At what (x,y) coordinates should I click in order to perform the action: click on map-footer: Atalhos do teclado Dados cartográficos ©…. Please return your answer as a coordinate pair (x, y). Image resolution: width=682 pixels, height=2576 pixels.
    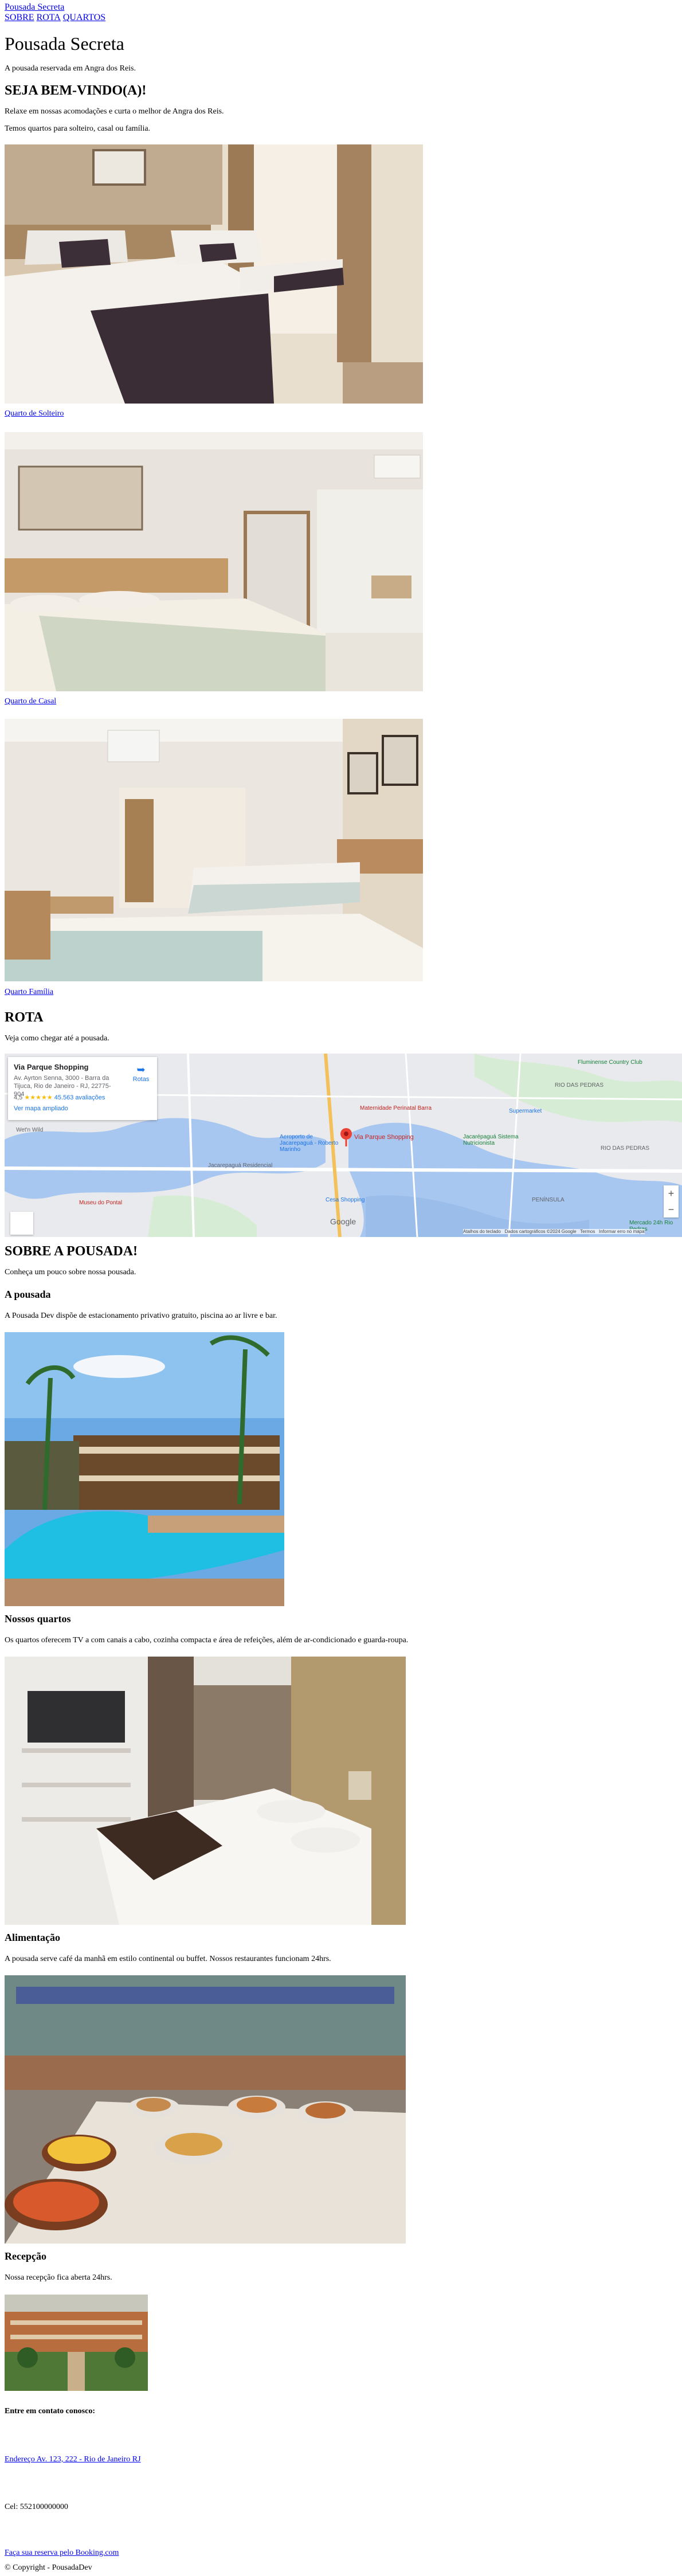
    Looking at the image, I should click on (554, 1231).